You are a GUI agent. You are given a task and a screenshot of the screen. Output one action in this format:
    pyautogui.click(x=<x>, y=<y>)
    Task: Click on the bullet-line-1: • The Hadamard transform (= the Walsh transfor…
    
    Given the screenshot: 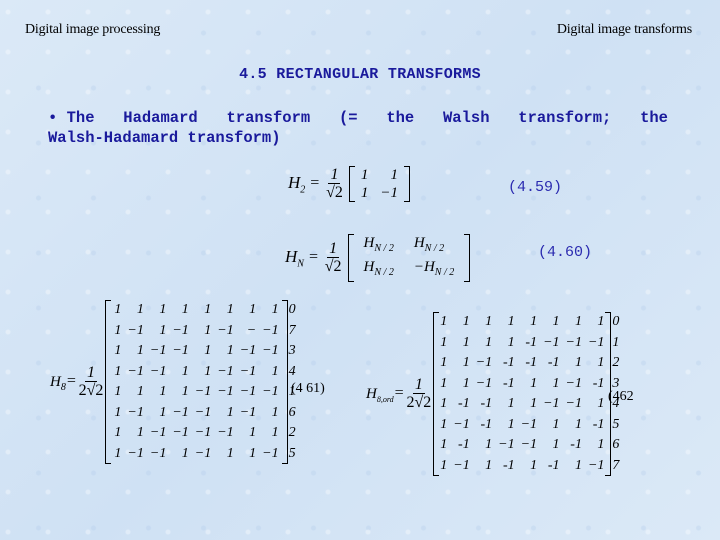 What is the action you would take?
    pyautogui.click(x=358, y=118)
    